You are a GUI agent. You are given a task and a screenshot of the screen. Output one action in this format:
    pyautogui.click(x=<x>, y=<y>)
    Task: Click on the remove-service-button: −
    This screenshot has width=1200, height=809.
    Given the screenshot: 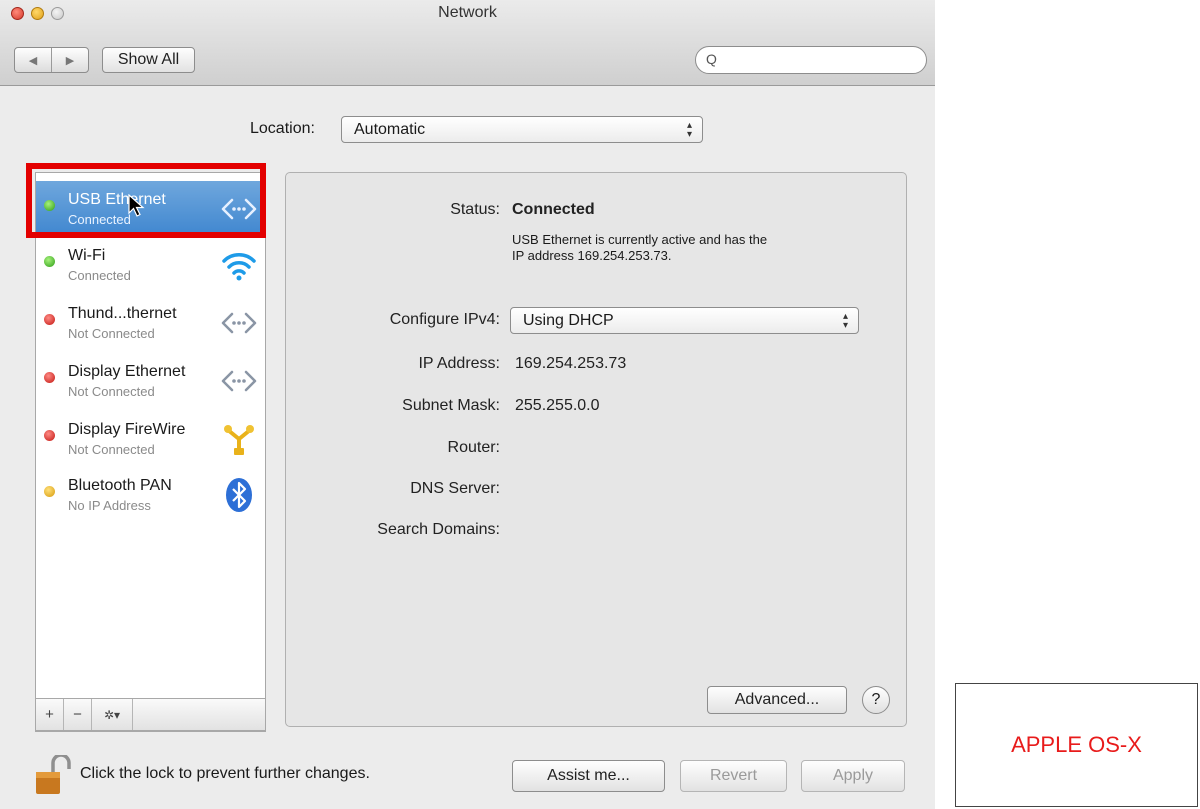 What is the action you would take?
    pyautogui.click(x=78, y=714)
    